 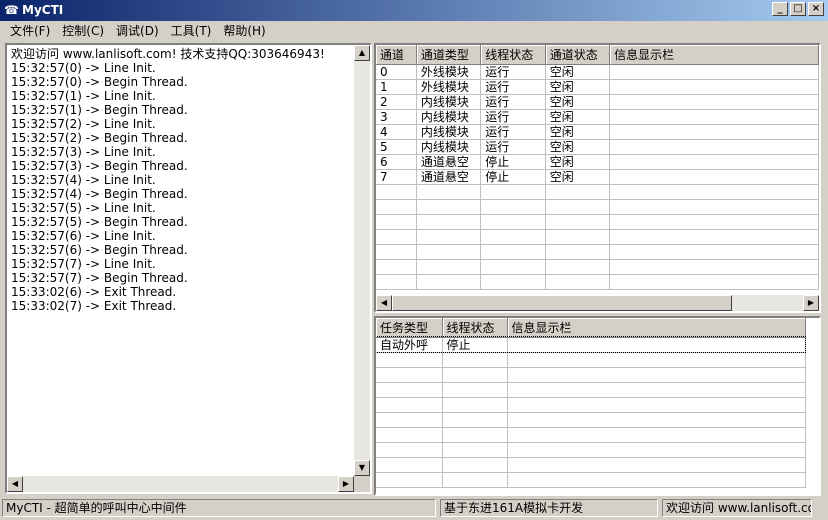 I want to click on table-row: 5 内线模块 运行 空闲, so click(x=597, y=147).